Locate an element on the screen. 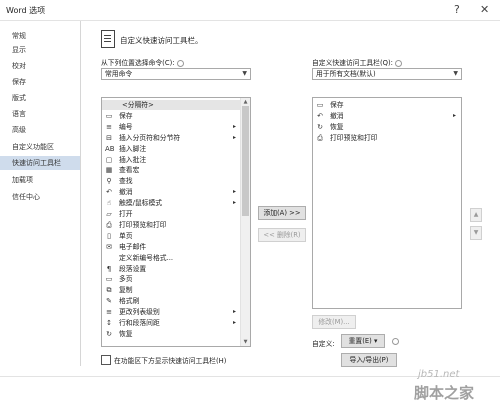  list-item: ≡ 编号 ▸ is located at coordinates (171, 127).